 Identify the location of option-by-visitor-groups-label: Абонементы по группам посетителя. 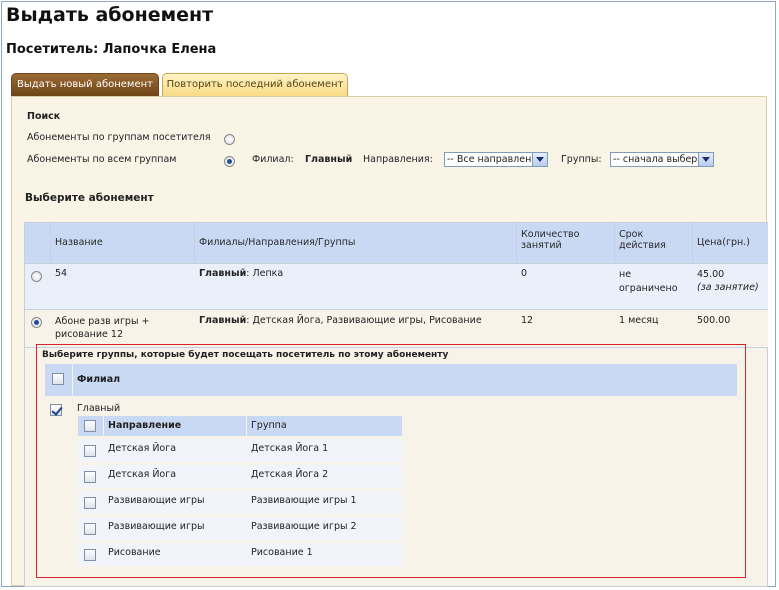
(119, 137).